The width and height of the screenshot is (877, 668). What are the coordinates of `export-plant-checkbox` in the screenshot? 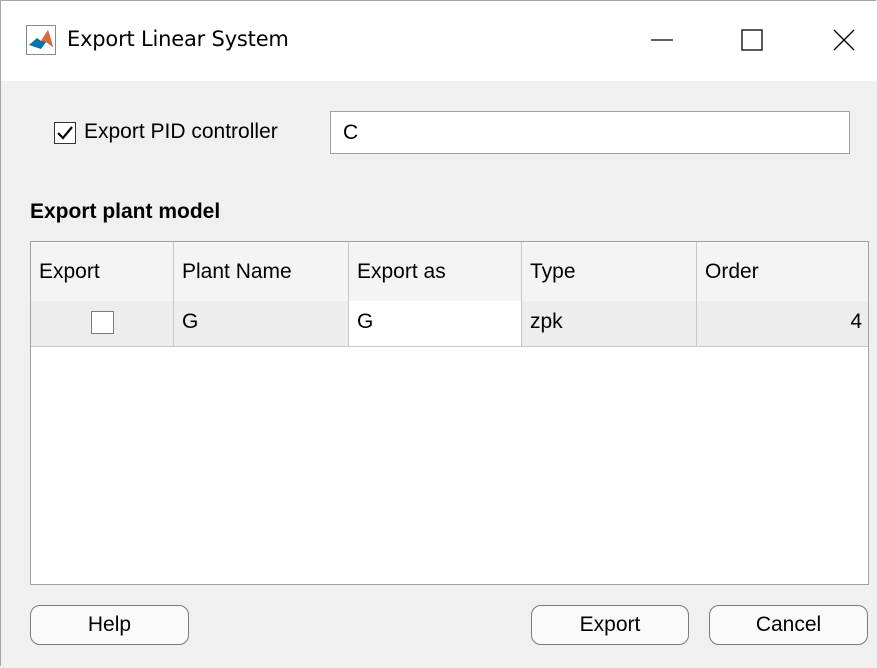 It's located at (102, 322).